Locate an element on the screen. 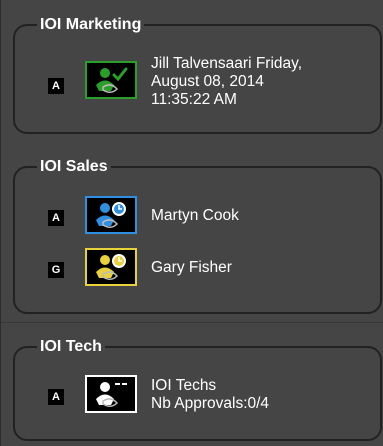 The height and width of the screenshot is (446, 383). approver-name: Gary Fisher is located at coordinates (191, 267).